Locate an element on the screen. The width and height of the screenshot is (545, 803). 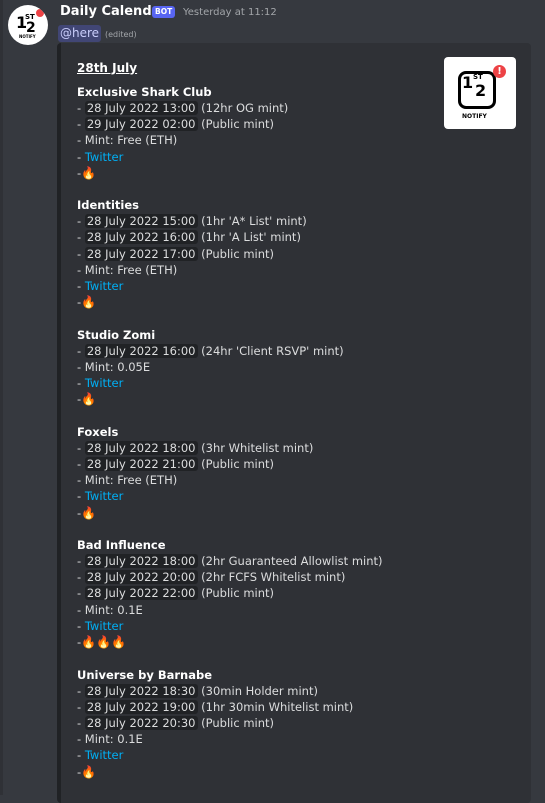
mint-note: (12hr OG mint) is located at coordinates (243, 108).